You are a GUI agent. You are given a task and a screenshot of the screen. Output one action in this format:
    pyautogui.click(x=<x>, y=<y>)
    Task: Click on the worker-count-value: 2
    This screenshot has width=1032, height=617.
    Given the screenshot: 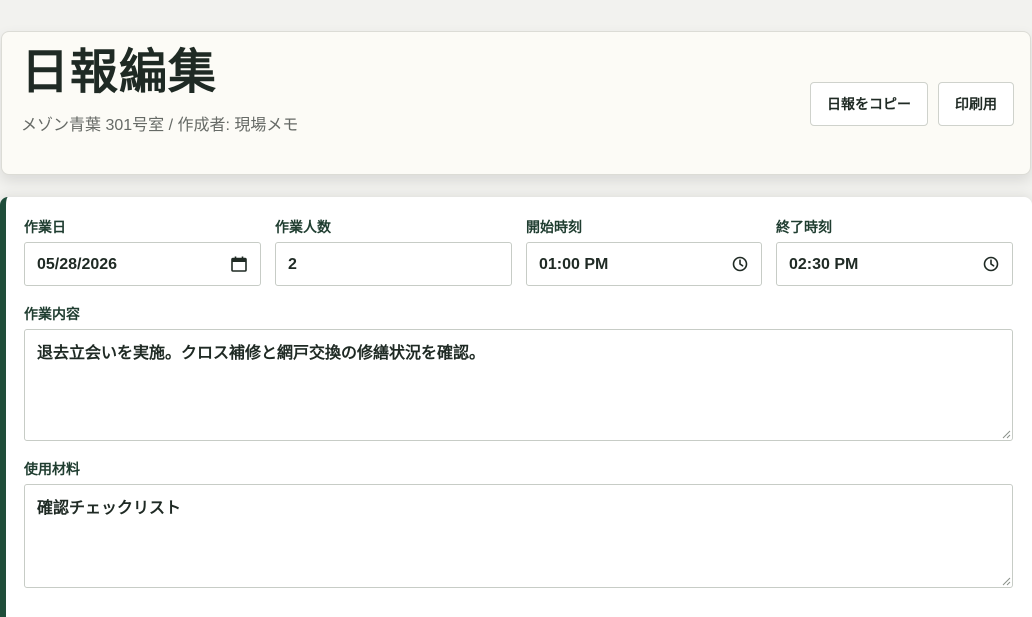 What is the action you would take?
    pyautogui.click(x=292, y=264)
    